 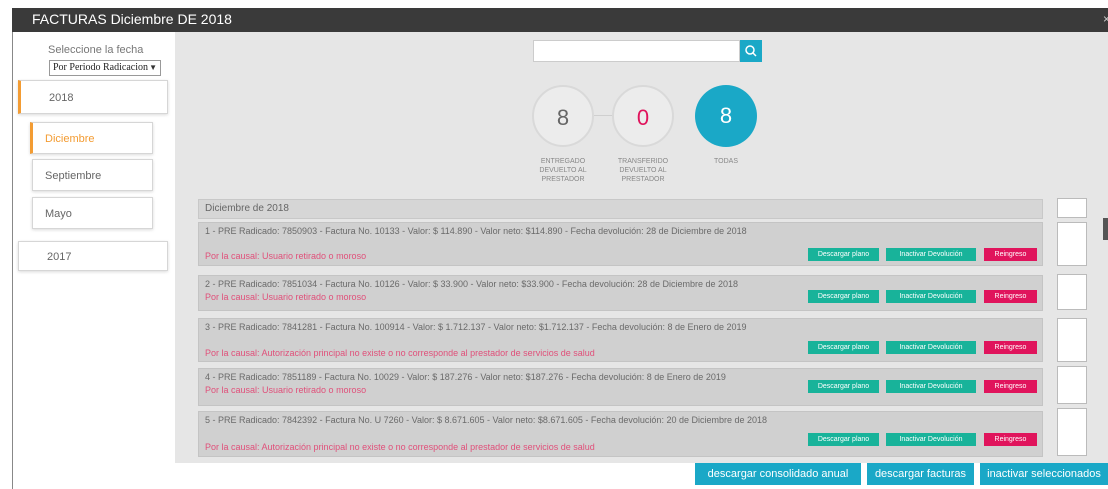 What do you see at coordinates (636, 51) in the screenshot?
I see `search-input` at bounding box center [636, 51].